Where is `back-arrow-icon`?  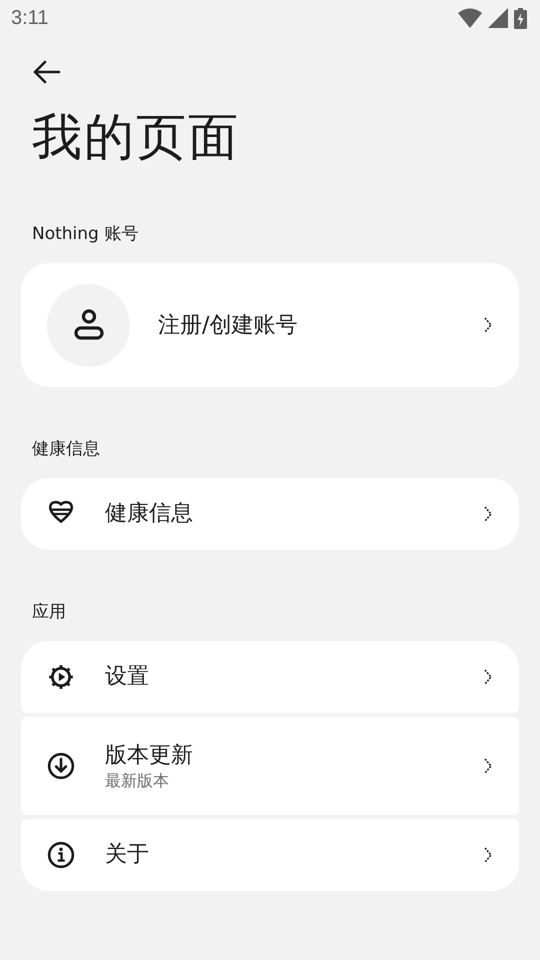
back-arrow-icon is located at coordinates (47, 72).